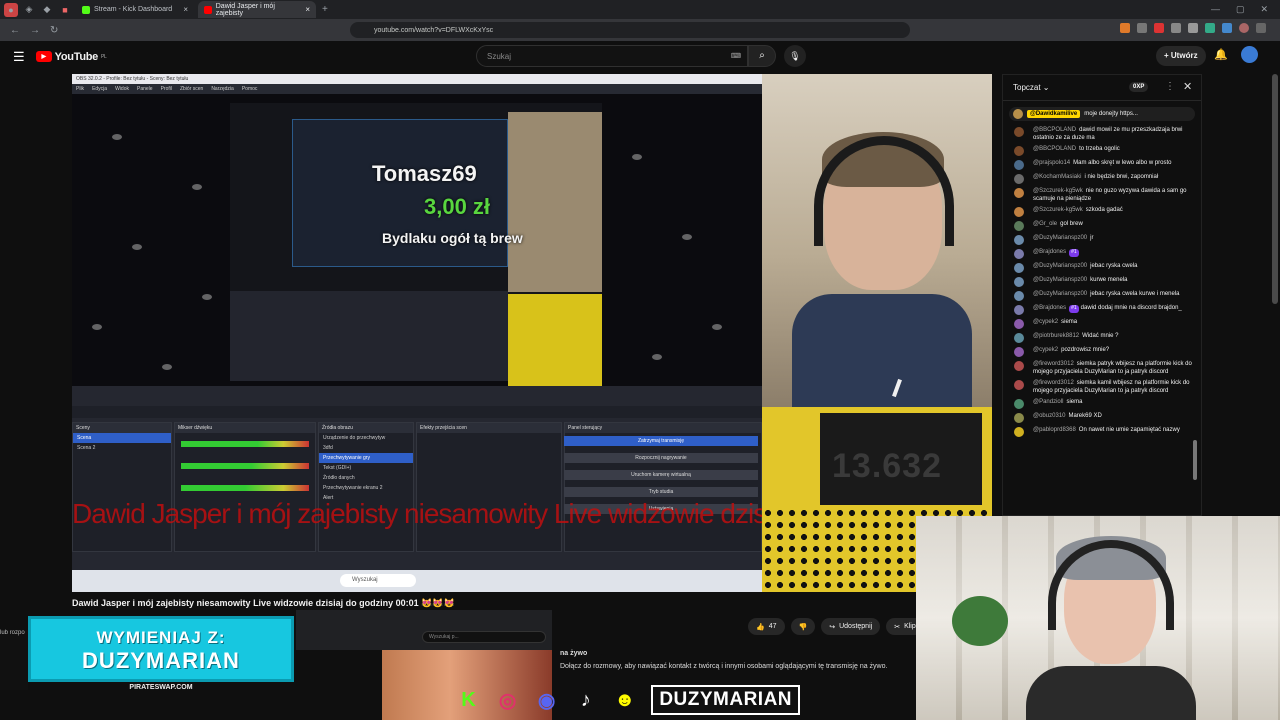 Image resolution: width=1280 pixels, height=720 pixels. What do you see at coordinates (1221, 54) in the screenshot?
I see `notifications-bell-icon: 🔔` at bounding box center [1221, 54].